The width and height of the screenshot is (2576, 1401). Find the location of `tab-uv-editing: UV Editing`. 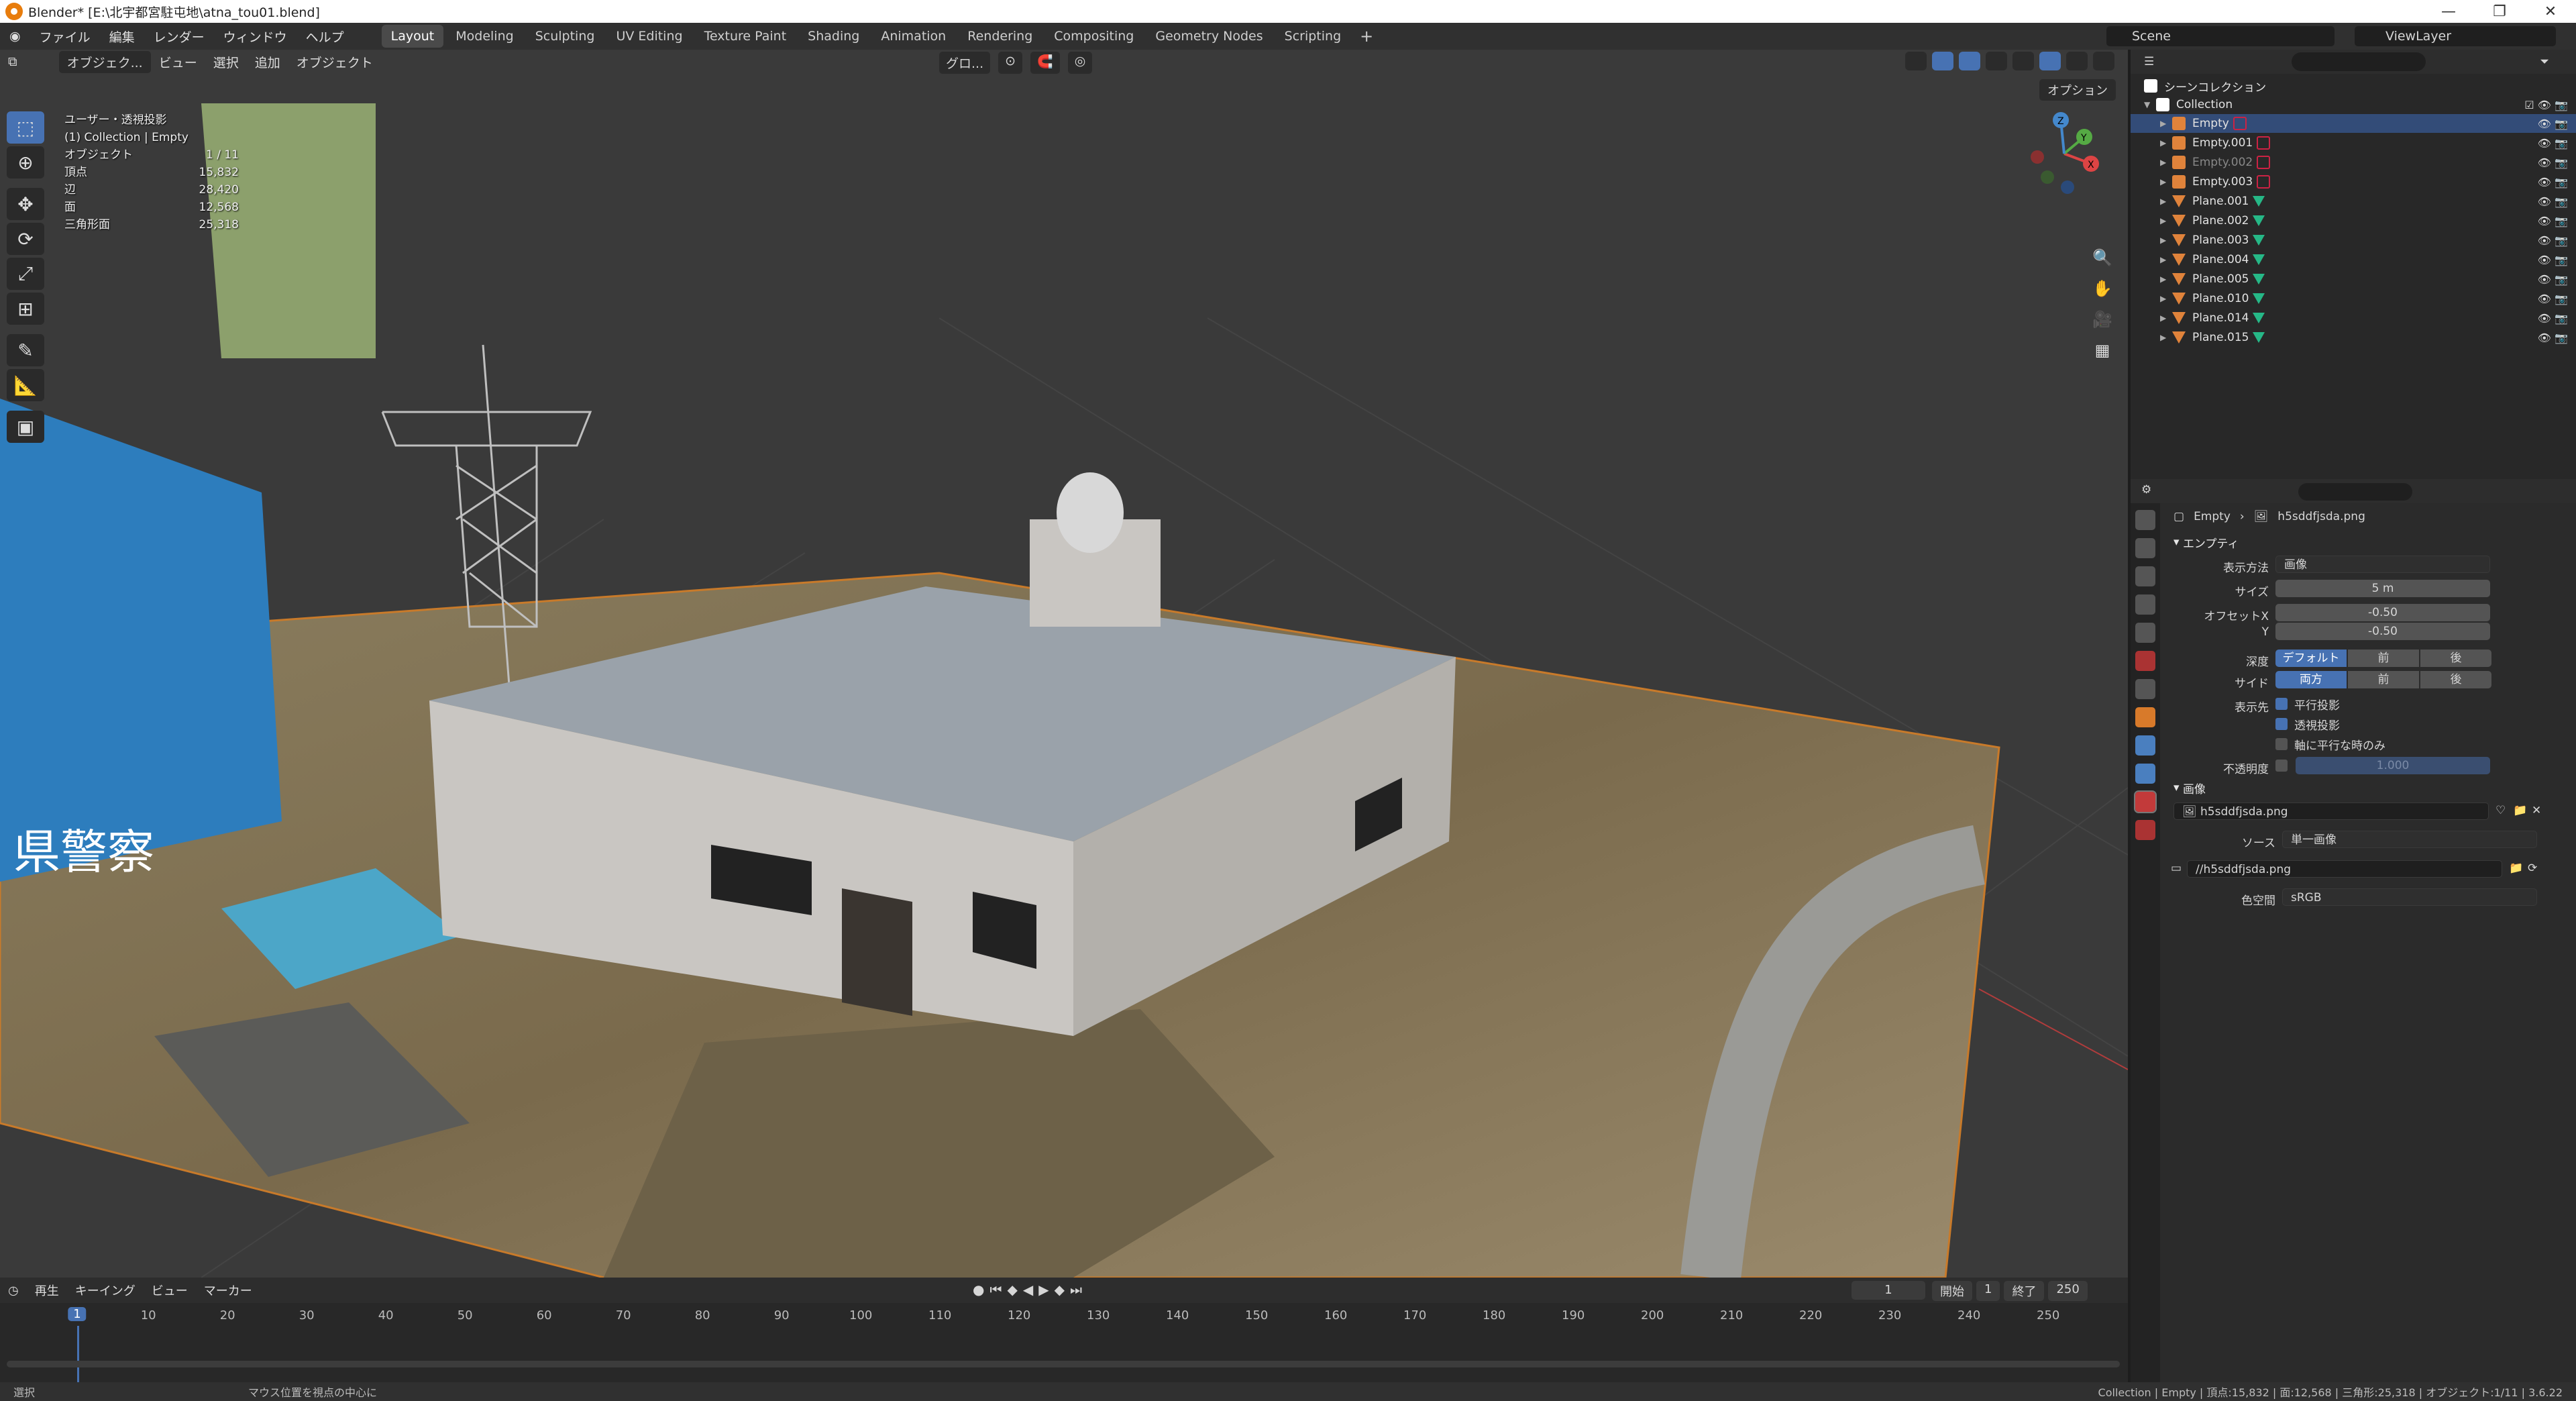

tab-uv-editing: UV Editing is located at coordinates (649, 36).